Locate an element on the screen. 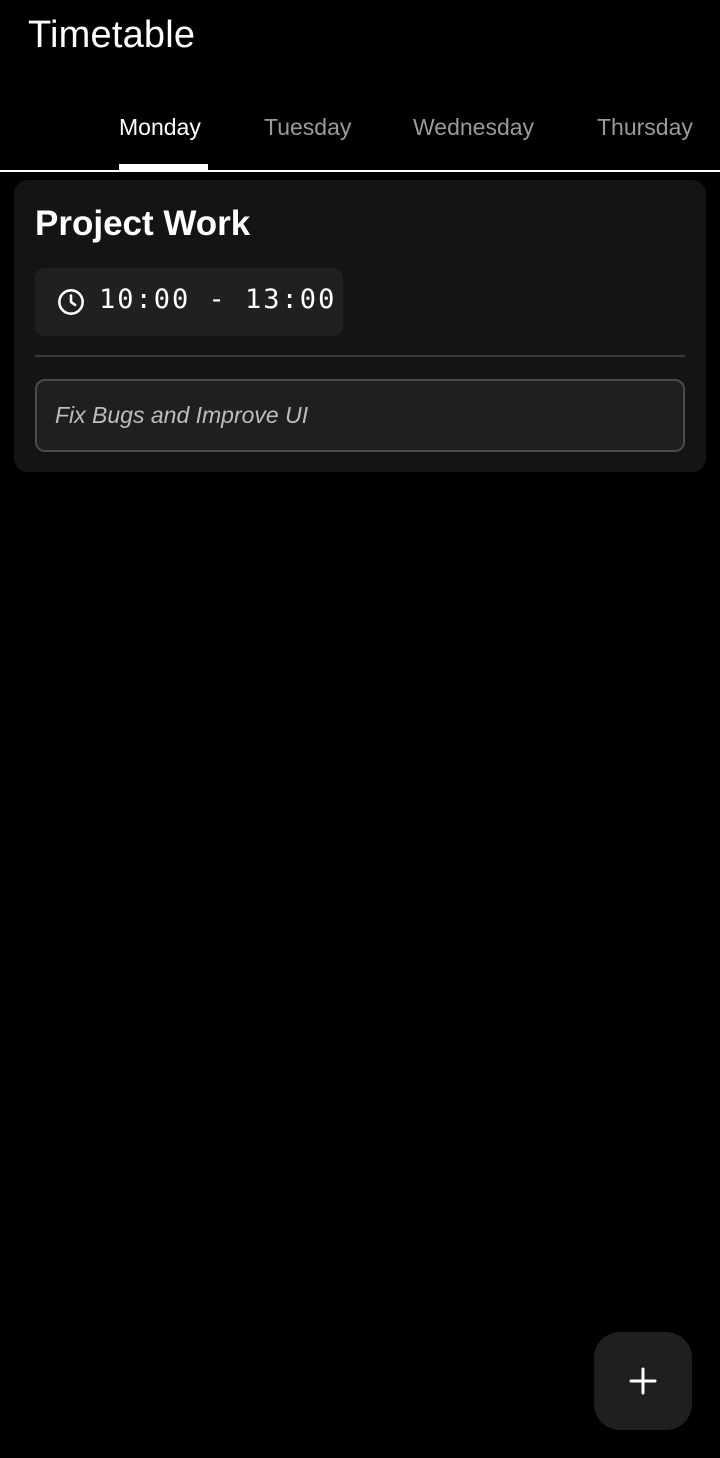 Image resolution: width=720 pixels, height=1458 pixels. plus-icon is located at coordinates (643, 1381).